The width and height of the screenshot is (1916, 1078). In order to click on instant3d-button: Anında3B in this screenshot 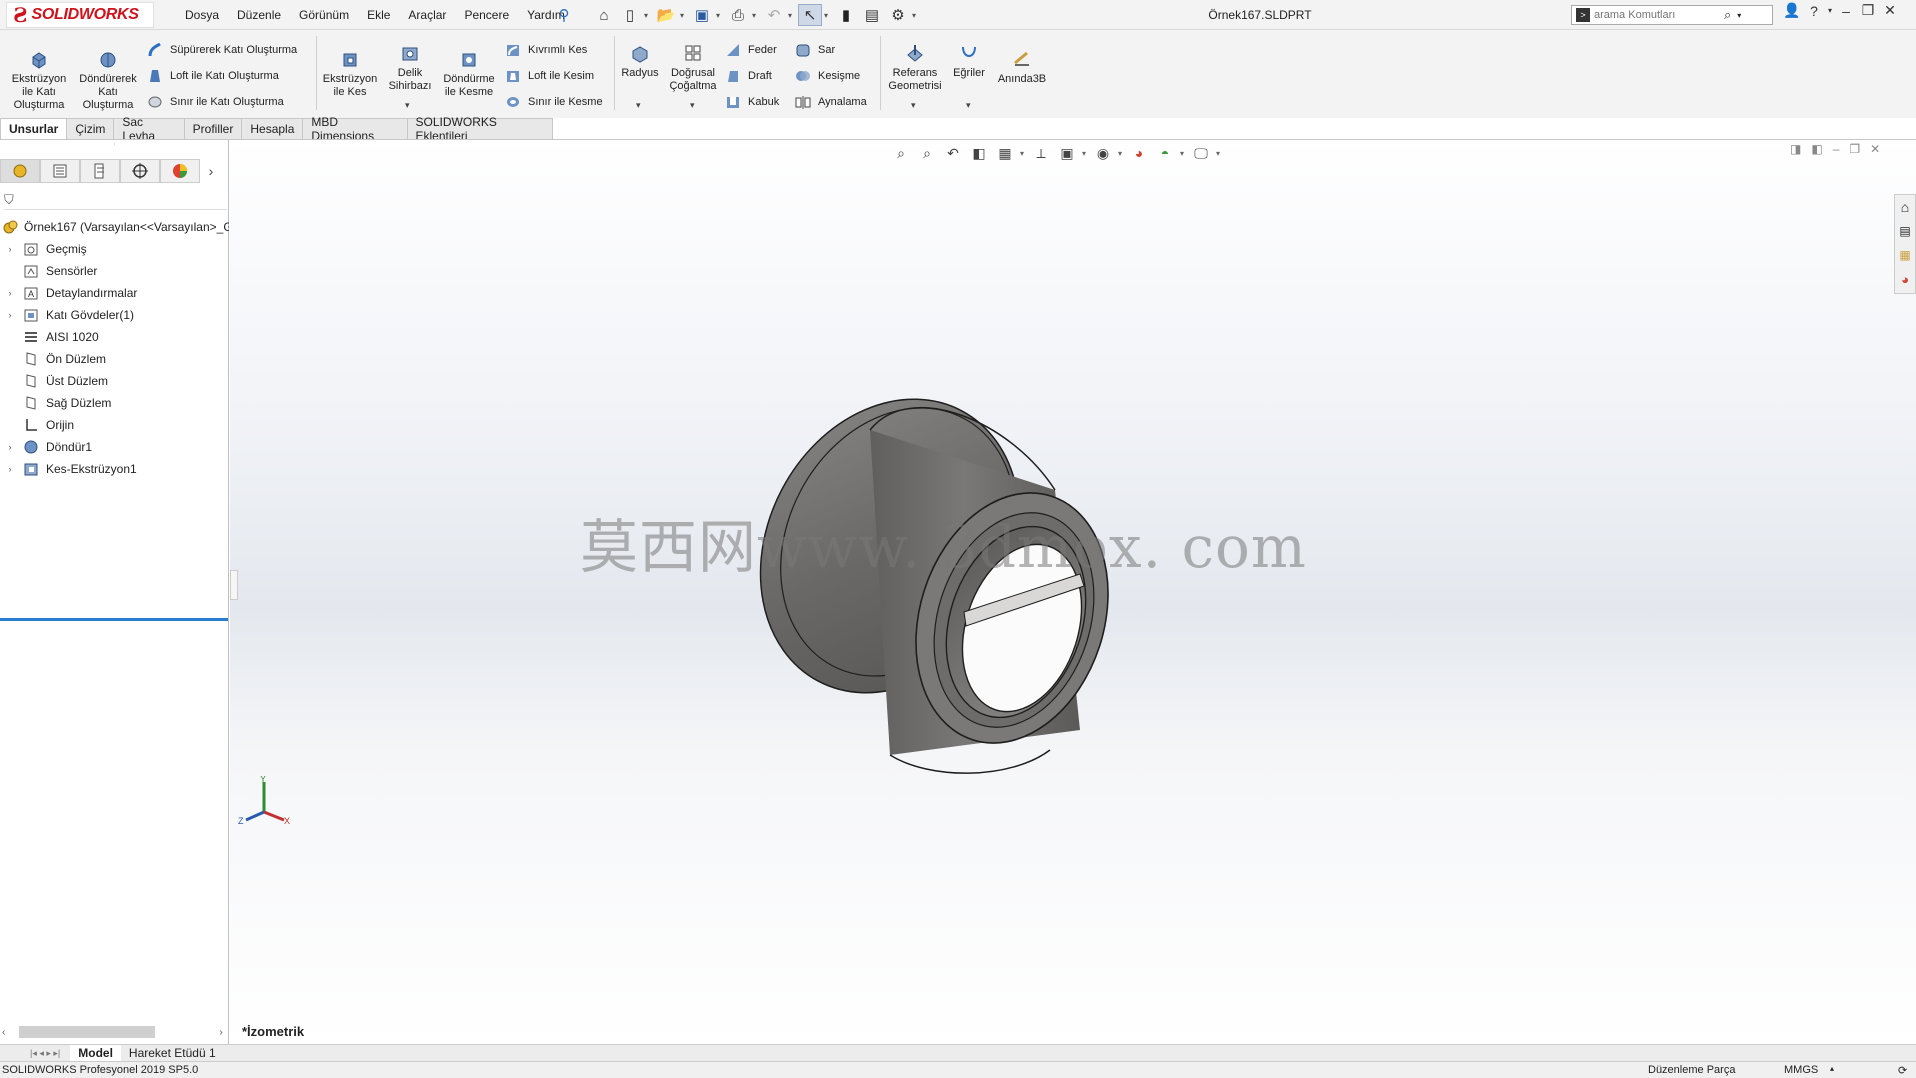, I will do `click(1022, 67)`.